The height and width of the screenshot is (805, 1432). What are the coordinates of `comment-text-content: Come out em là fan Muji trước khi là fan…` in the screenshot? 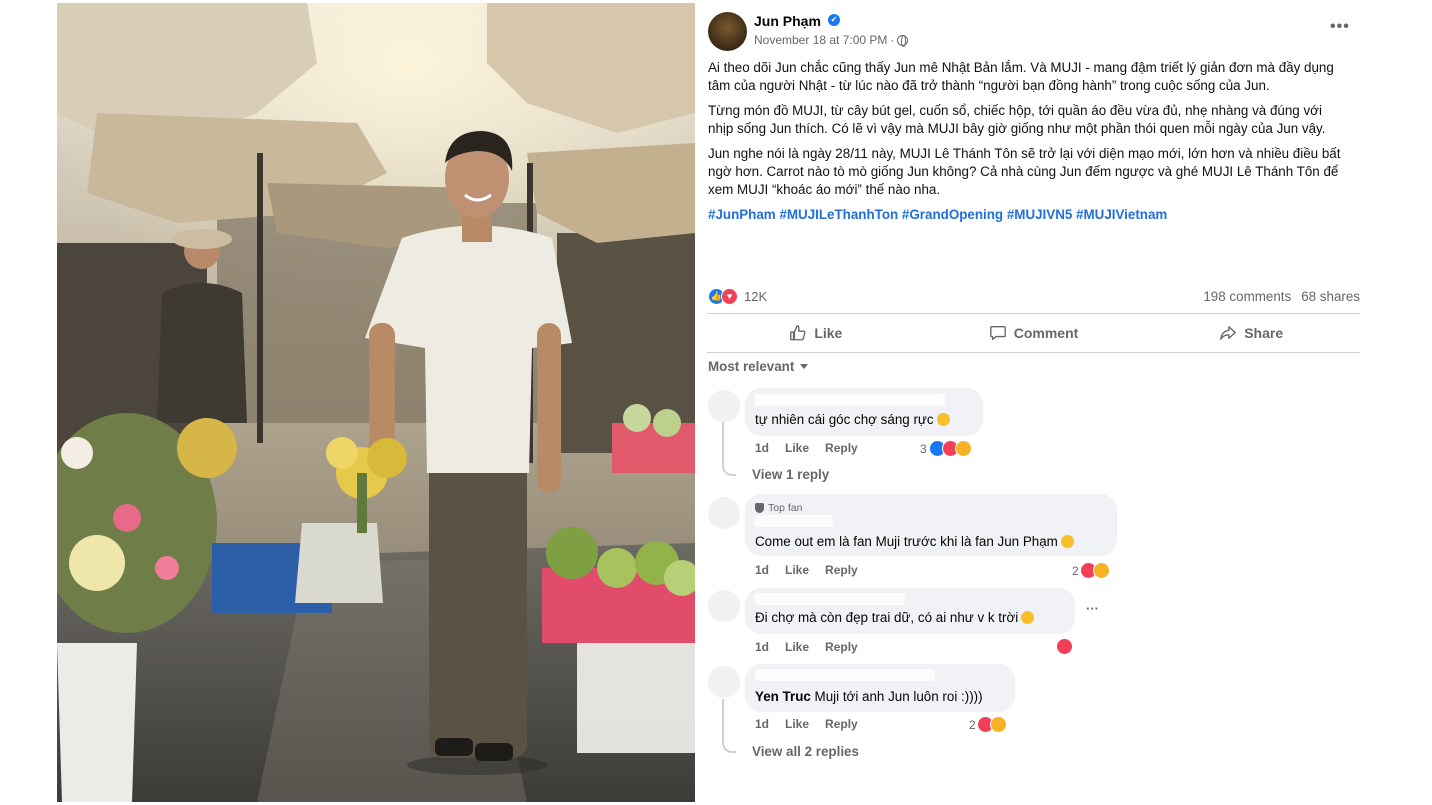 It's located at (906, 541).